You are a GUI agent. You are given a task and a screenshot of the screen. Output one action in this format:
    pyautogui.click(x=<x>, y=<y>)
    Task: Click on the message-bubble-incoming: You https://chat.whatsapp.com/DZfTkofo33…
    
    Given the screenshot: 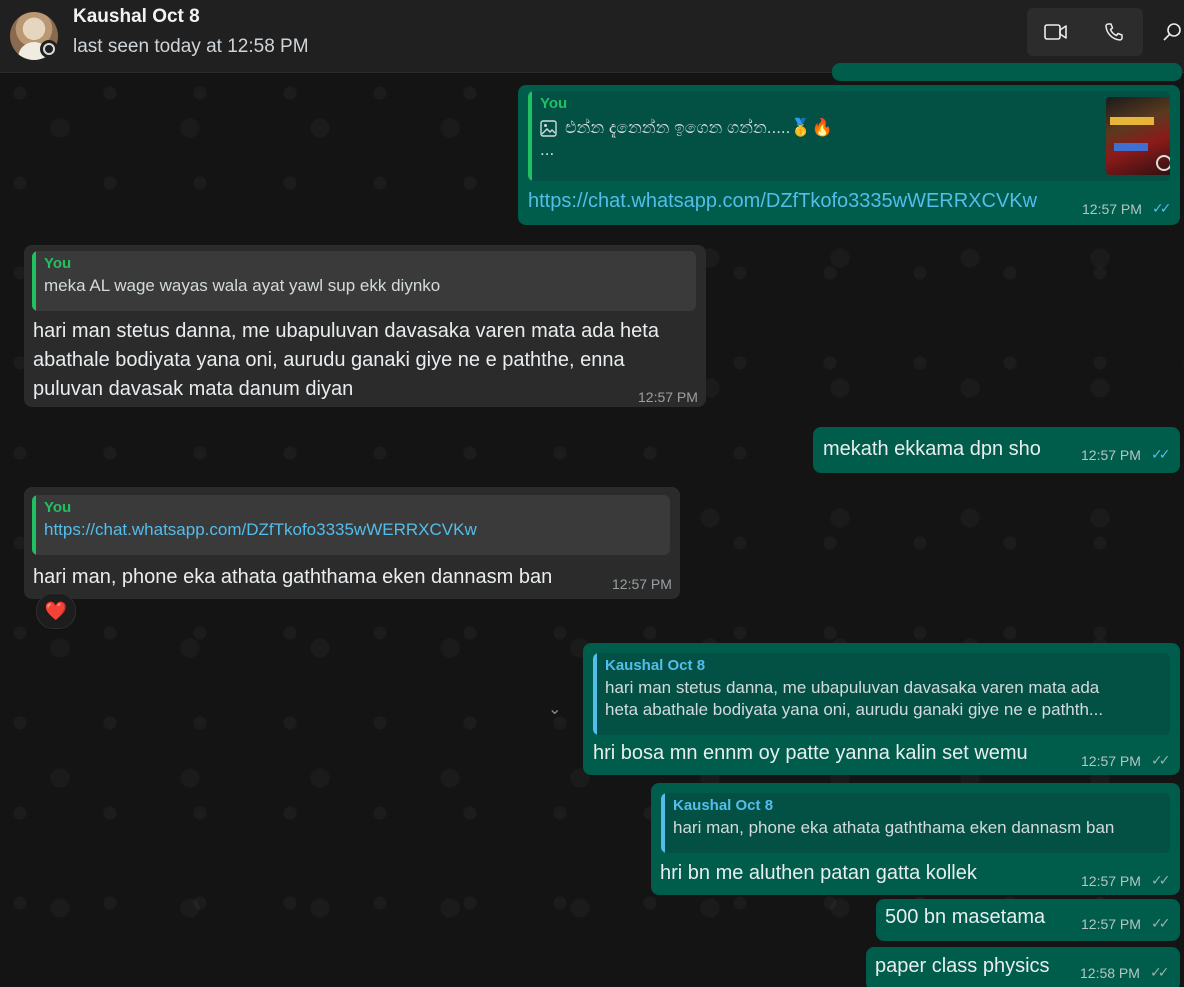 What is the action you would take?
    pyautogui.click(x=352, y=543)
    